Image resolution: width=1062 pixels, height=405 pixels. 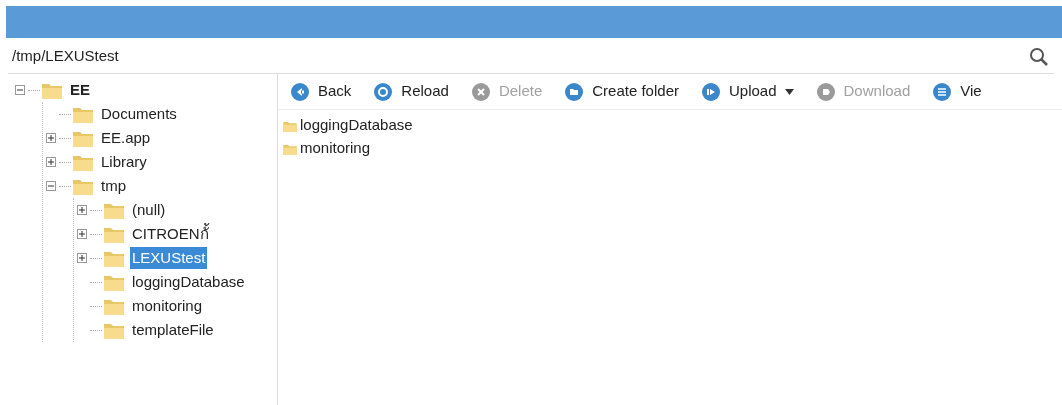 What do you see at coordinates (149, 210) in the screenshot?
I see `tree-item: (null)` at bounding box center [149, 210].